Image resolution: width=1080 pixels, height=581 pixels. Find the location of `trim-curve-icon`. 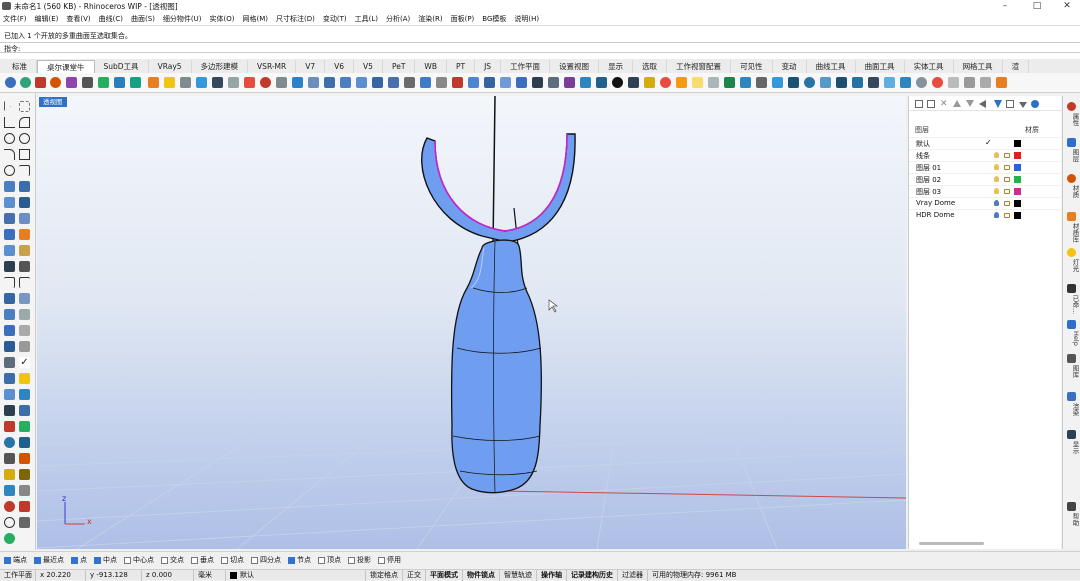

trim-curve-icon is located at coordinates (9, 282).